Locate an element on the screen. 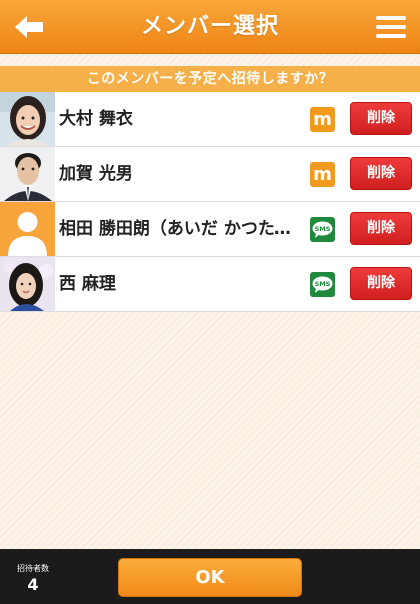  ok-button: OK is located at coordinates (210, 577).